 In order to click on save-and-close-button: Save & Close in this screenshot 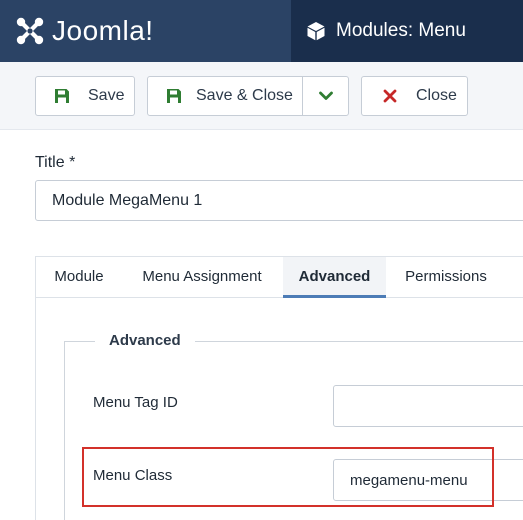, I will do `click(225, 96)`.